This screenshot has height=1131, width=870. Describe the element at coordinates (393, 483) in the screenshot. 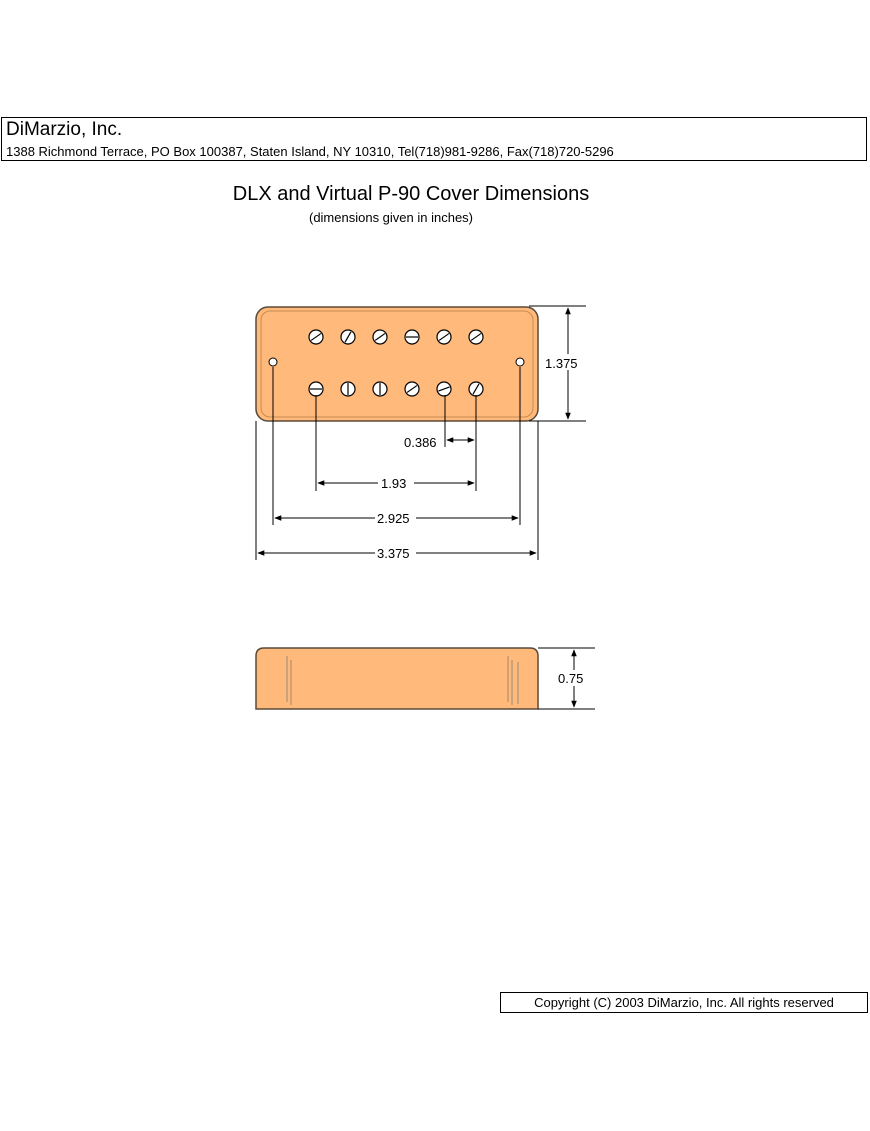

I see `pole-span-label: 1.93` at that location.